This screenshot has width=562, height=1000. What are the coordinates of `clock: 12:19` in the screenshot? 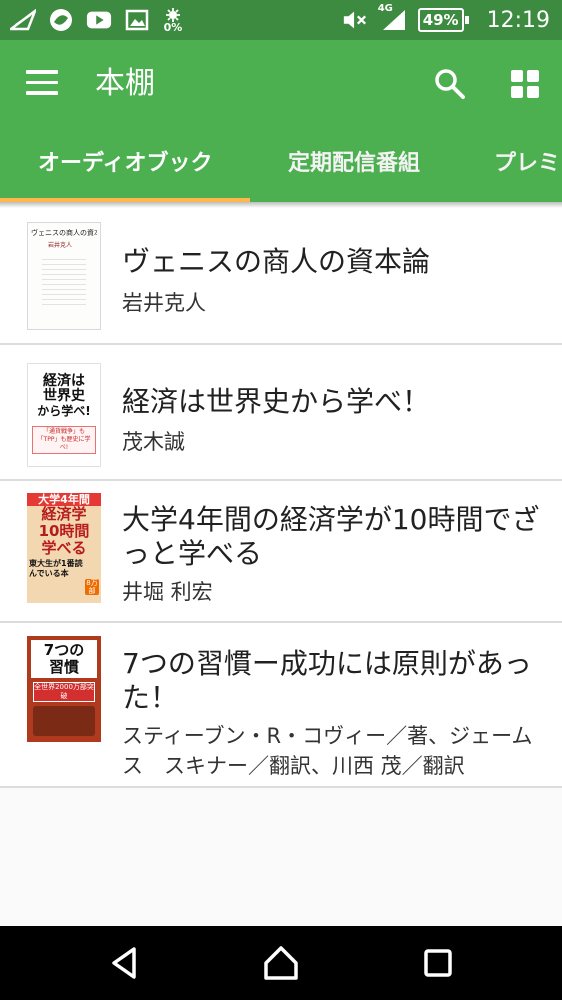 It's located at (518, 20).